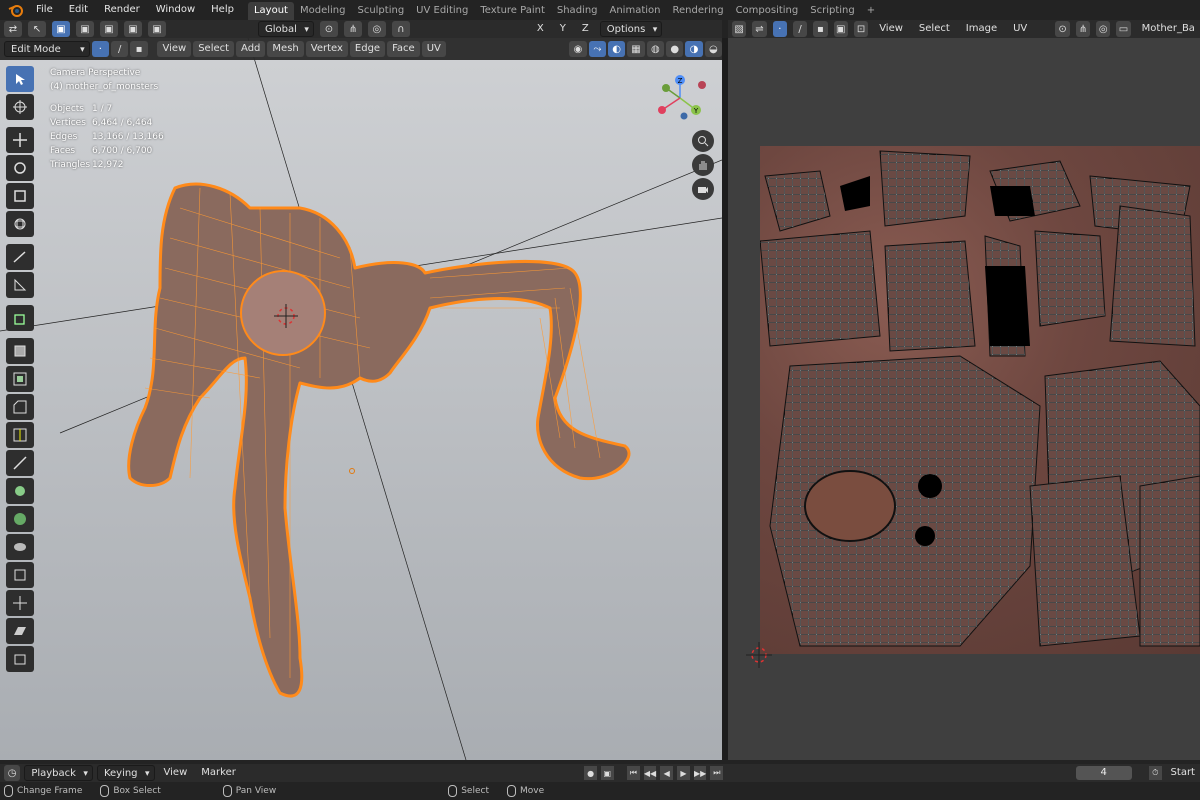 This screenshot has height=800, width=1200. Describe the element at coordinates (400, 29) in the screenshot. I see `falloff-icon: ∩` at that location.